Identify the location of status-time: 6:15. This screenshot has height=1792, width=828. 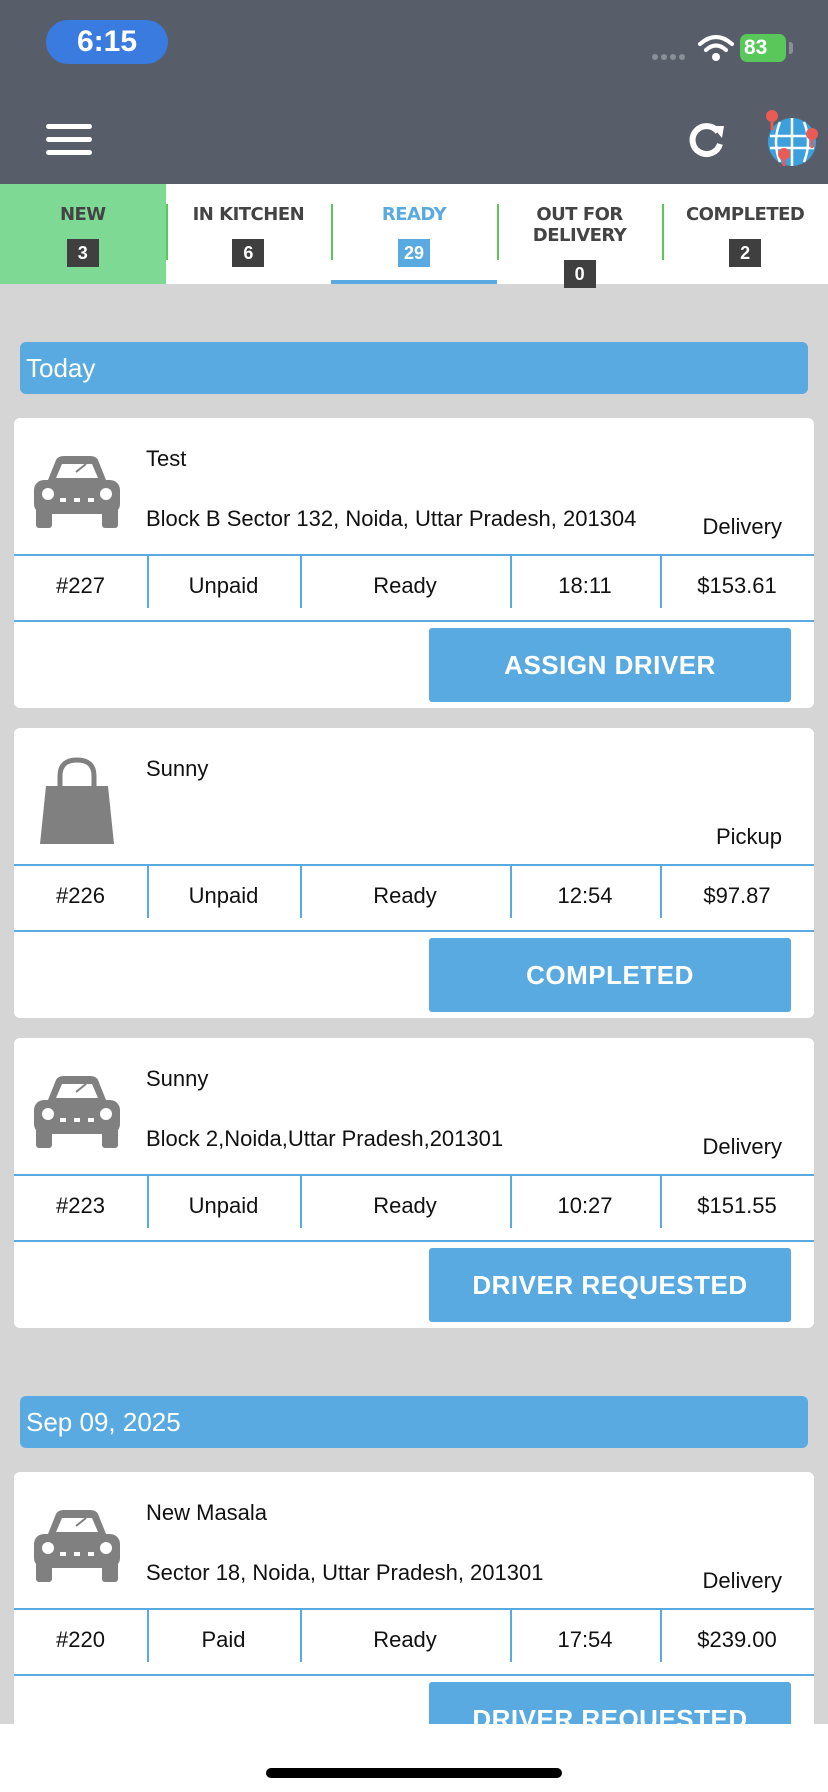
(107, 42).